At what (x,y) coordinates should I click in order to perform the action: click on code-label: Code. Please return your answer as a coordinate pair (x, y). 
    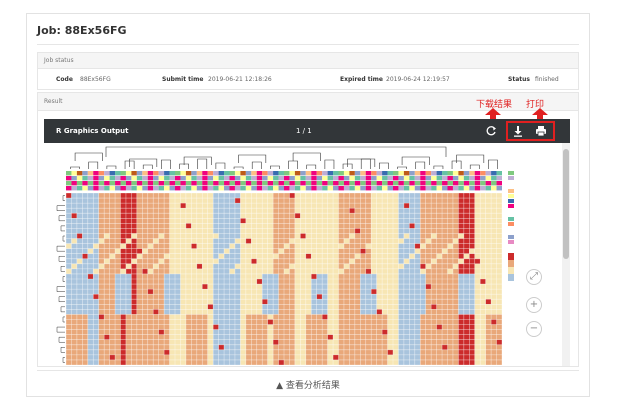
    Looking at the image, I should click on (64, 79).